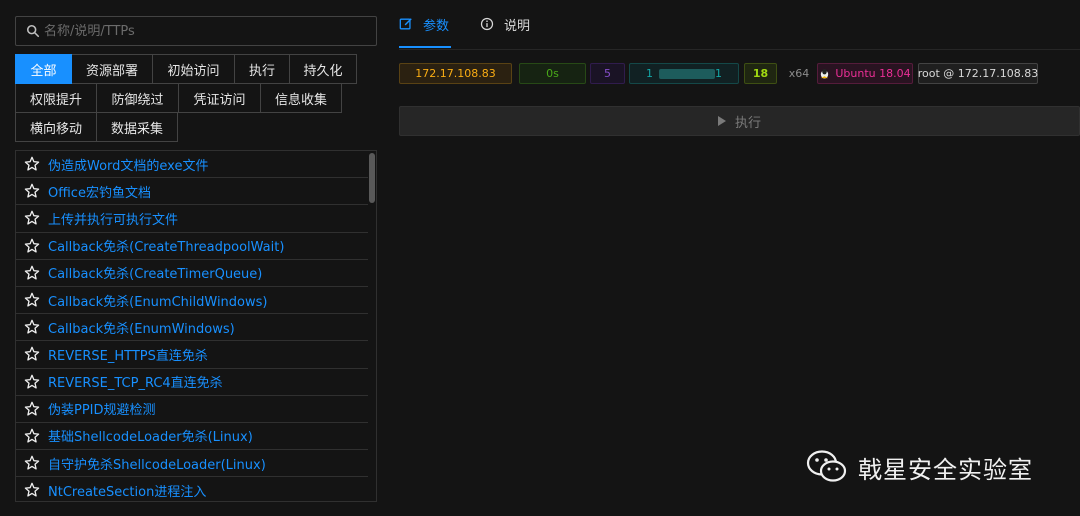 This screenshot has height=516, width=1080. I want to click on list-item-label: Callback免杀(CreateTimerQueue), so click(155, 272).